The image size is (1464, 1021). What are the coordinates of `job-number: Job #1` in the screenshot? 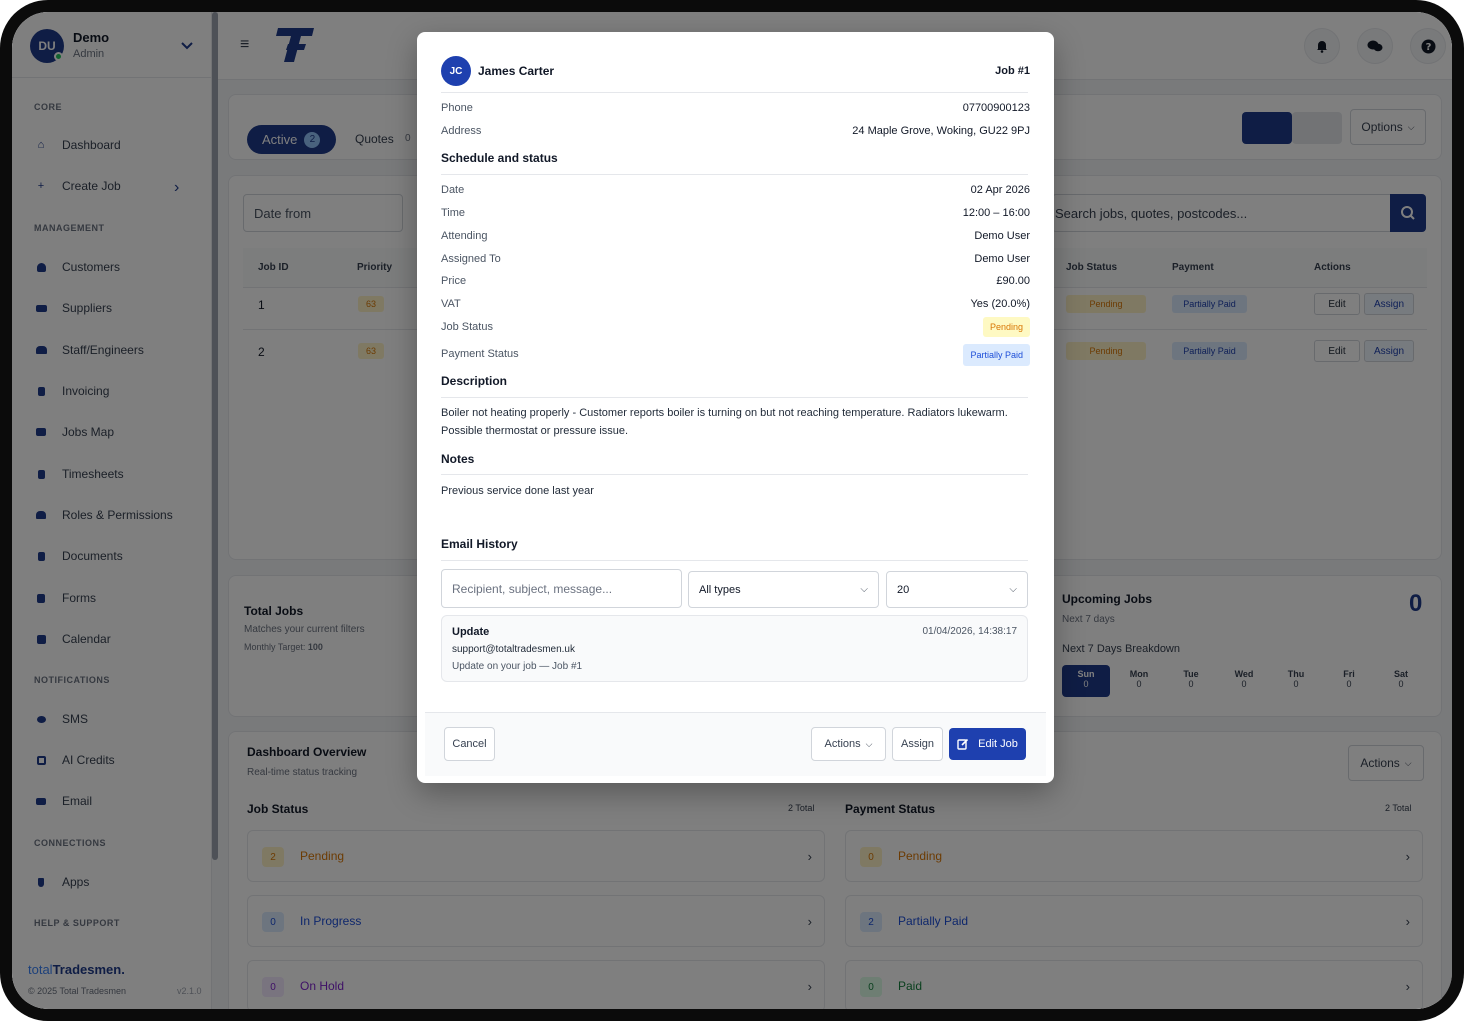 It's located at (1012, 71).